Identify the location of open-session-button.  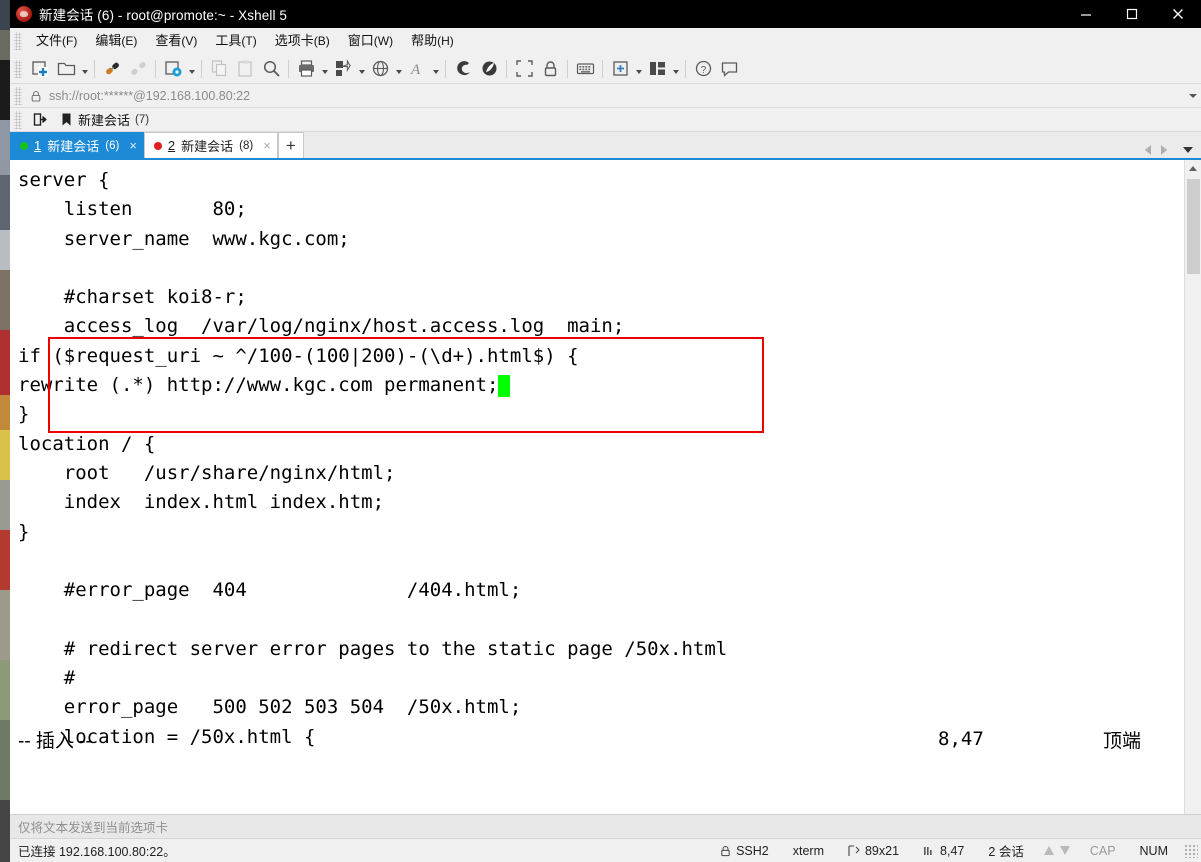
(40, 119).